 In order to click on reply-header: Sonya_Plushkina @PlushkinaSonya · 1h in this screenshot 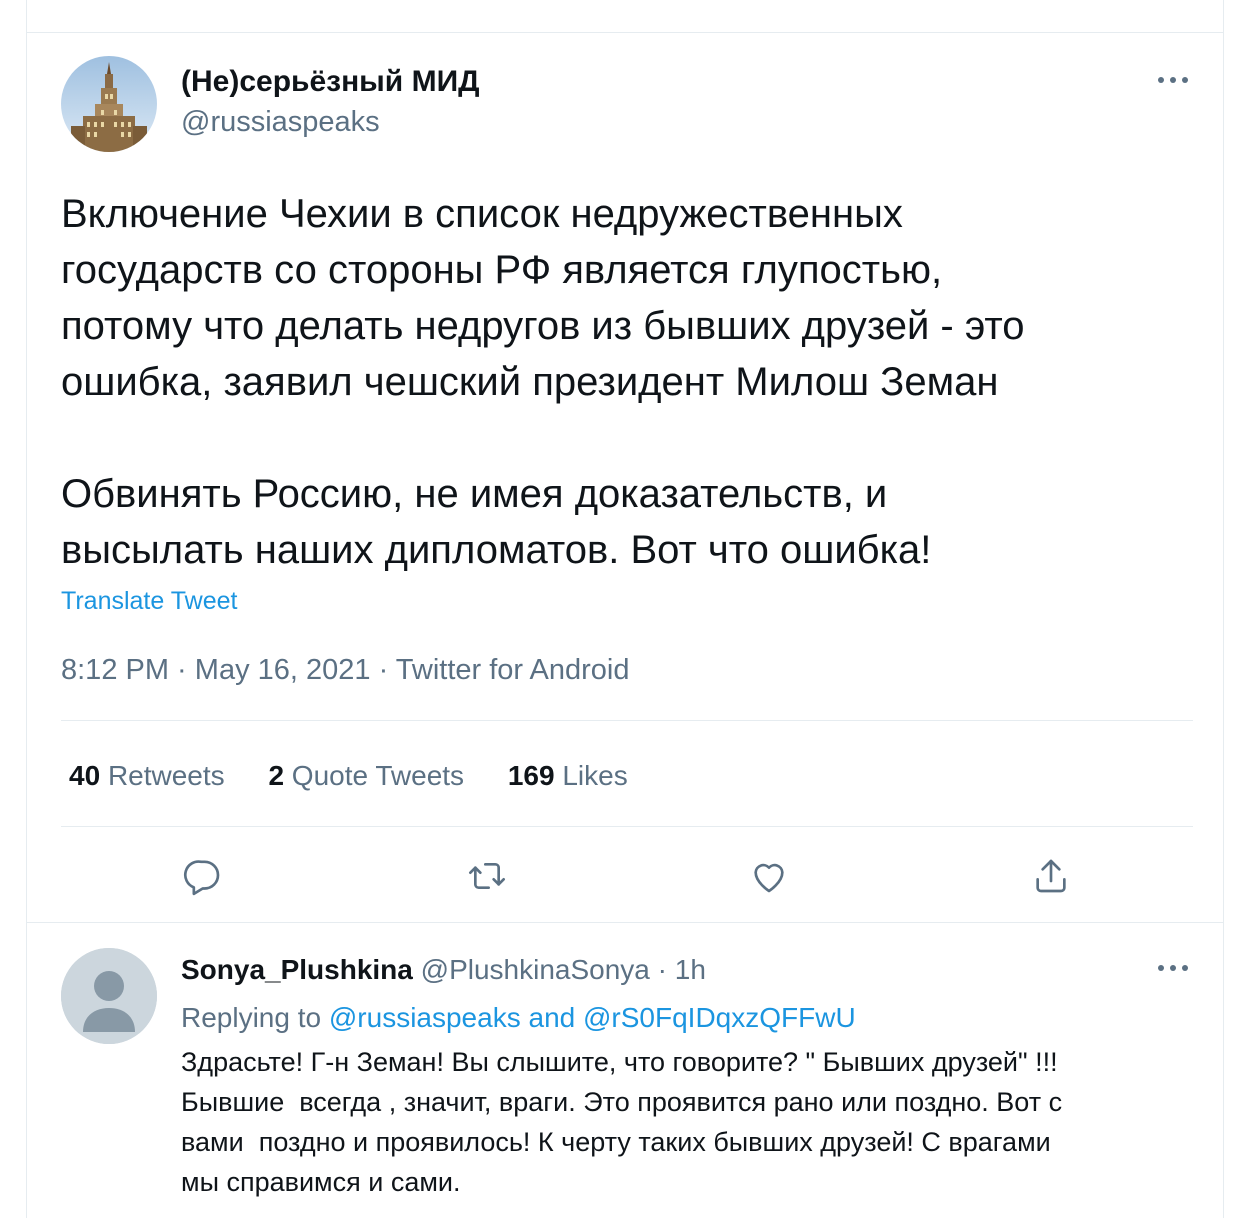, I will do `click(443, 970)`.